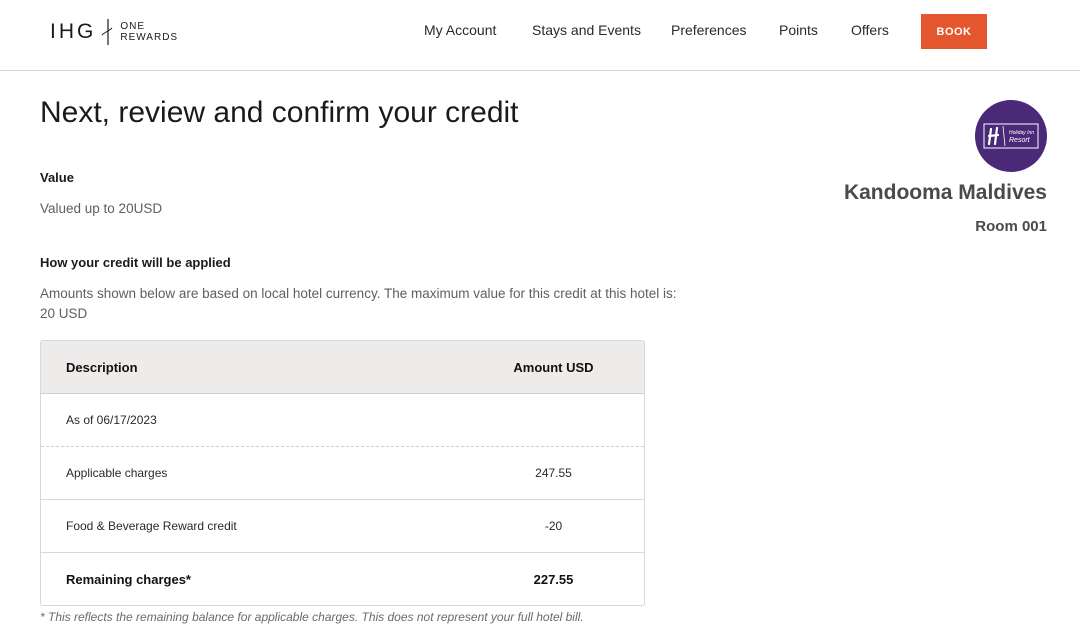 This screenshot has height=639, width=1080. Describe the element at coordinates (133, 26) in the screenshot. I see `logo-program-line1: ONE` at that location.